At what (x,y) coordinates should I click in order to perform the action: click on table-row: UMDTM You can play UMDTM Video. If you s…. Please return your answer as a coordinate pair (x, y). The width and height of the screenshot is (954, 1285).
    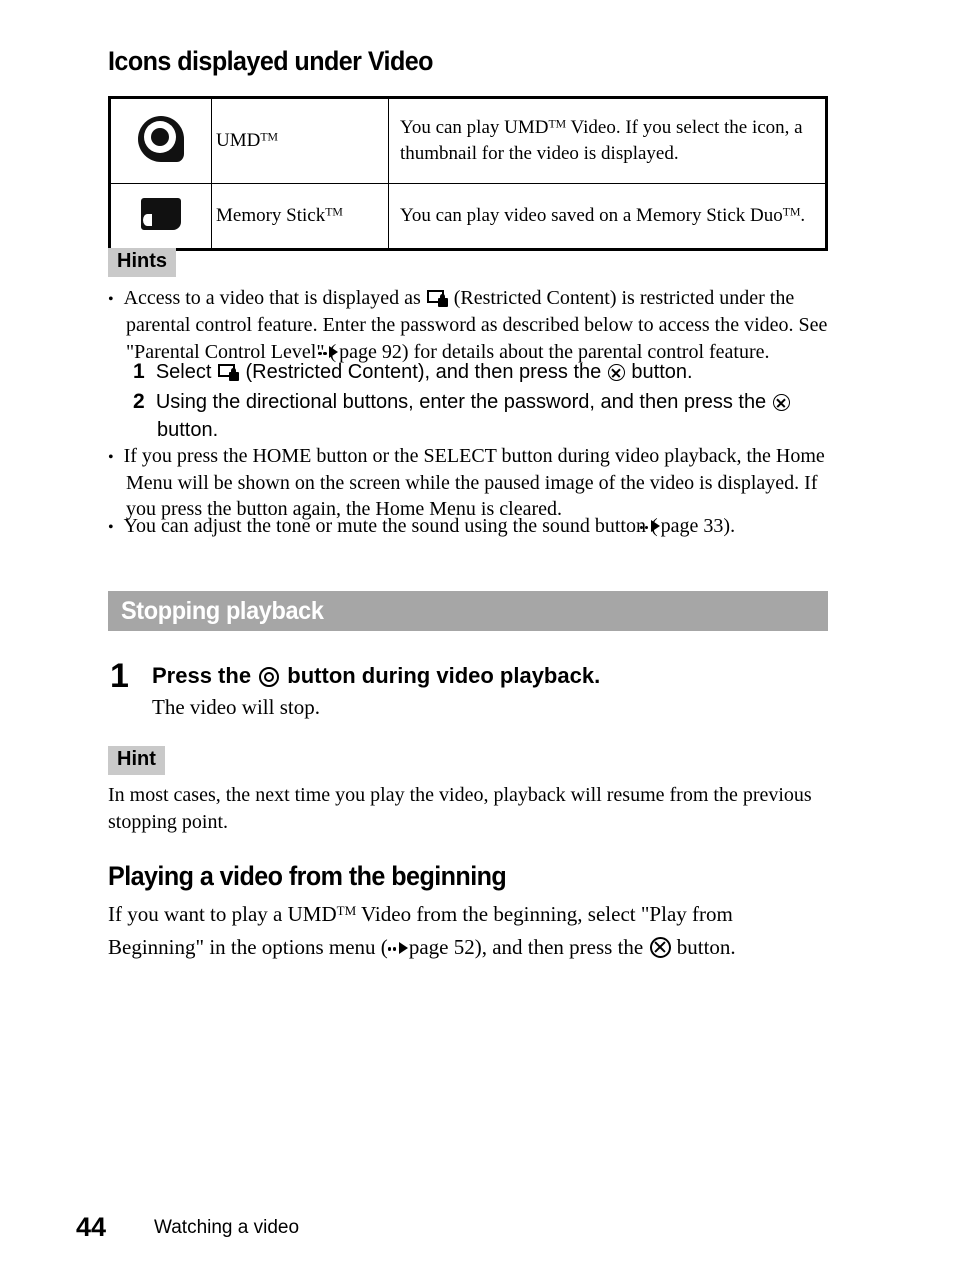
    Looking at the image, I should click on (468, 140).